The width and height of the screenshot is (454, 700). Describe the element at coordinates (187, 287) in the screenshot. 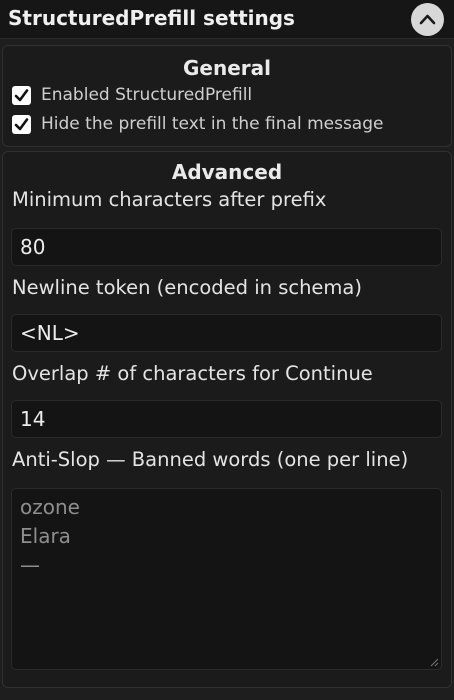

I see `newline-token-label: Newline token (encoded in schema)` at that location.